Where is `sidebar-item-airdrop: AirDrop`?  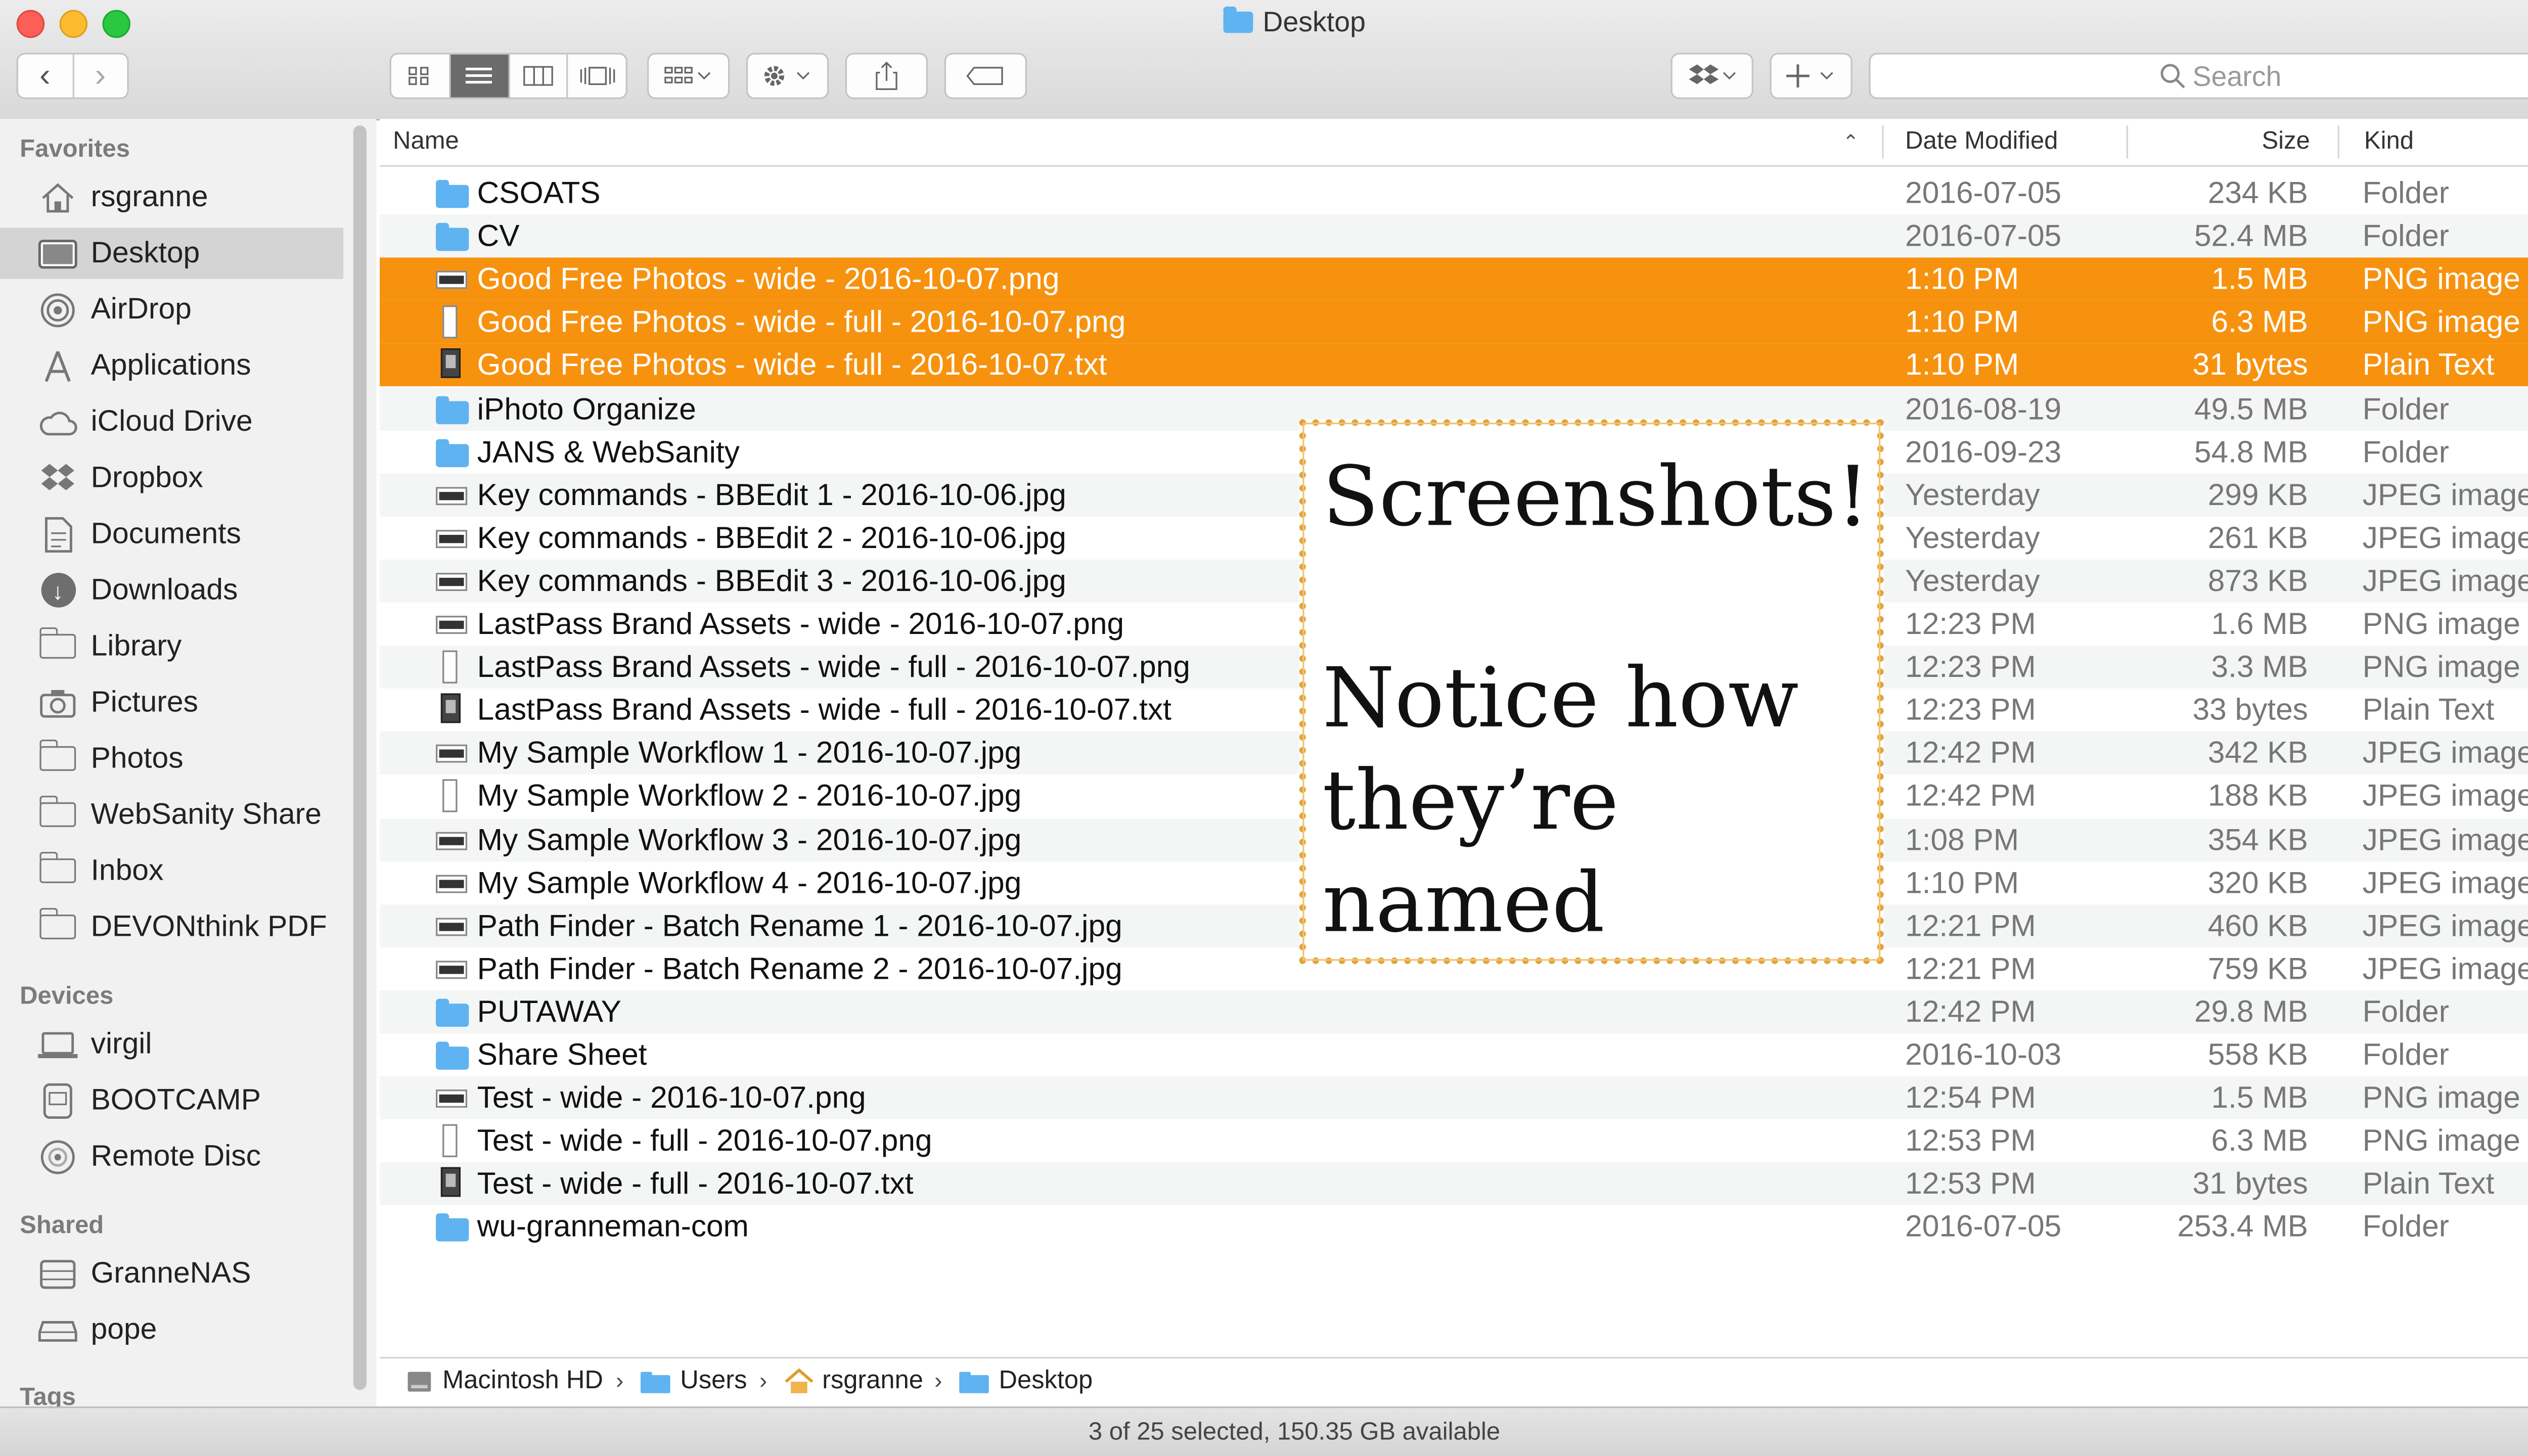 sidebar-item-airdrop: AirDrop is located at coordinates (172, 309).